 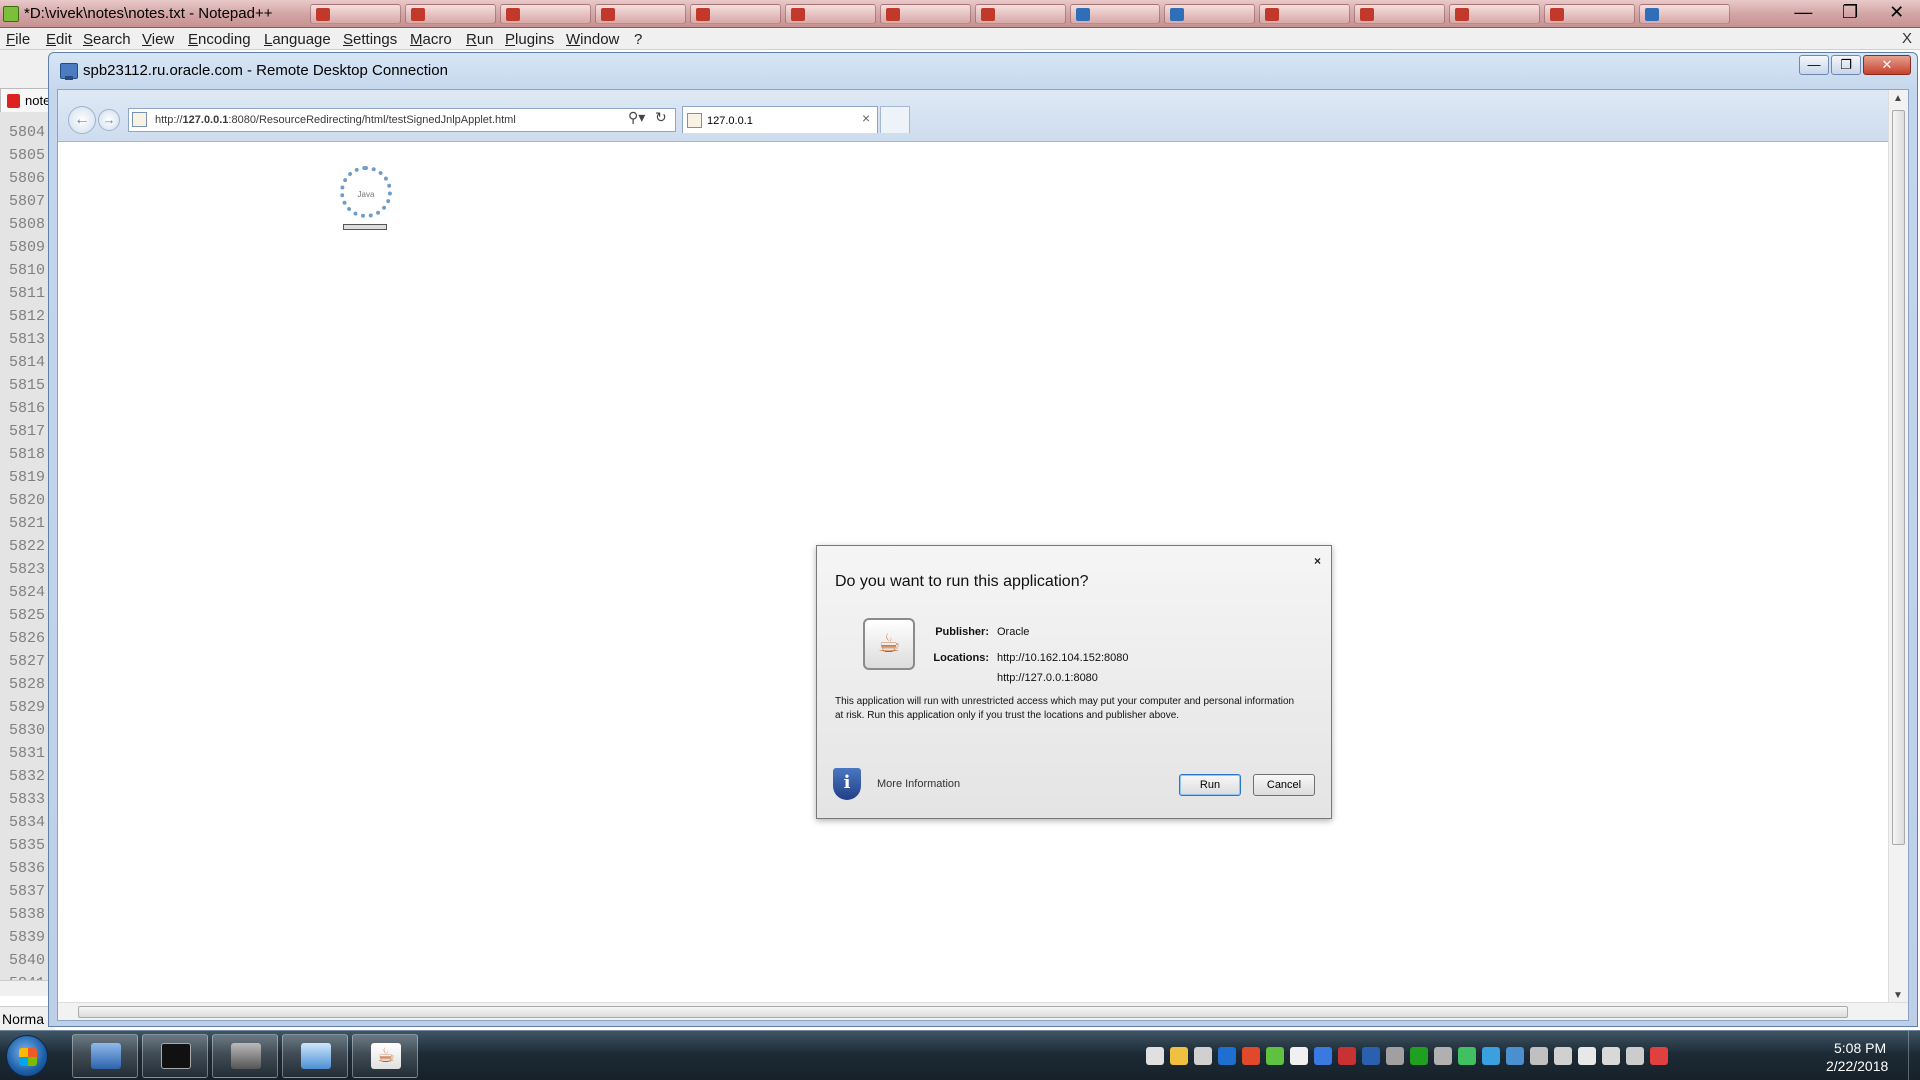 What do you see at coordinates (918, 784) in the screenshot?
I see `more-information-link: More Information` at bounding box center [918, 784].